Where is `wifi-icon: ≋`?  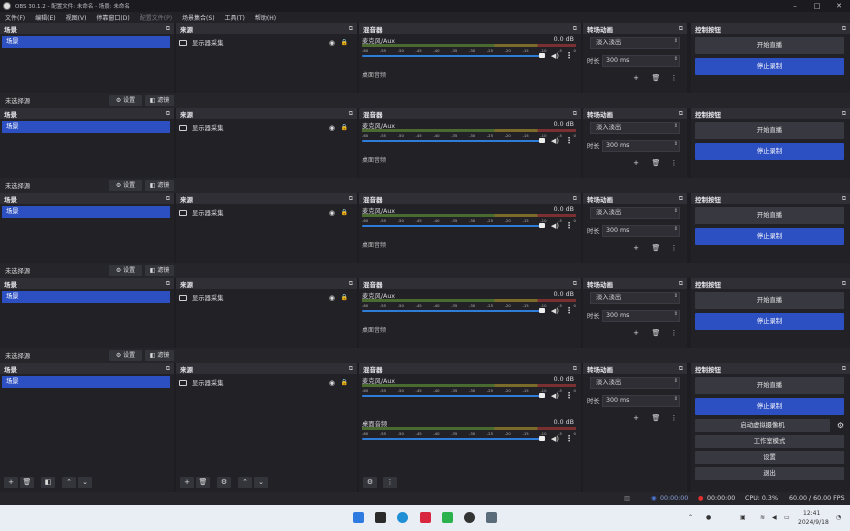
wifi-icon: ≋ is located at coordinates (762, 517).